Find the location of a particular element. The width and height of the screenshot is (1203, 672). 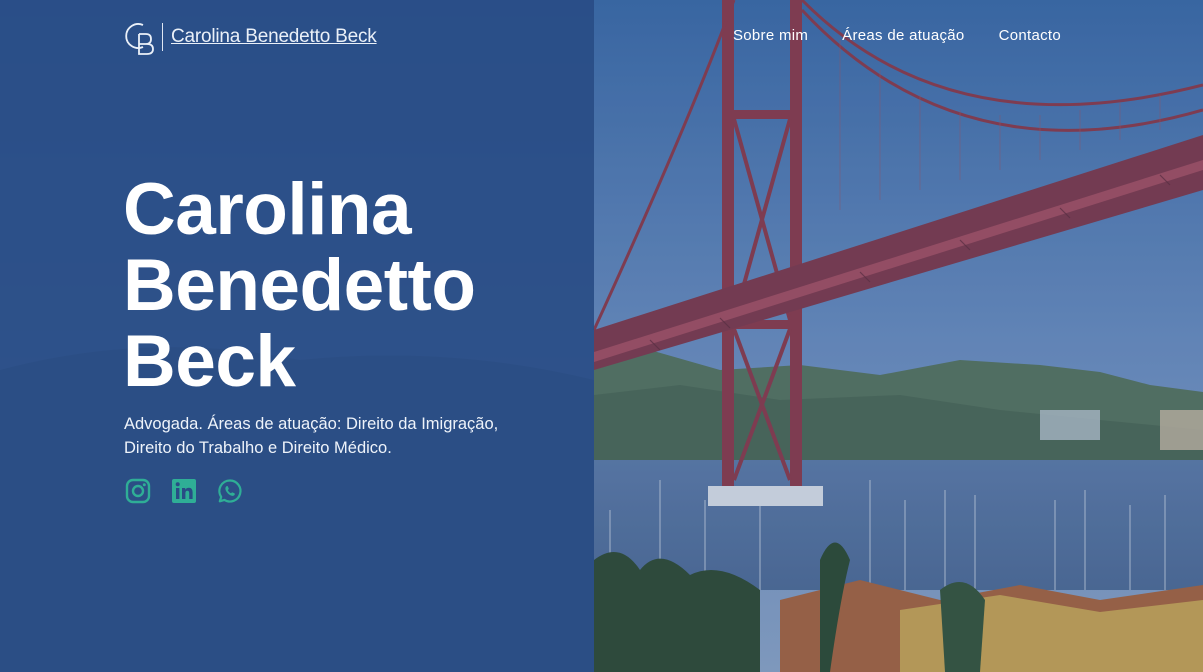

nav-item-areas-de-atuacao: Áreas de atuação is located at coordinates (903, 35).